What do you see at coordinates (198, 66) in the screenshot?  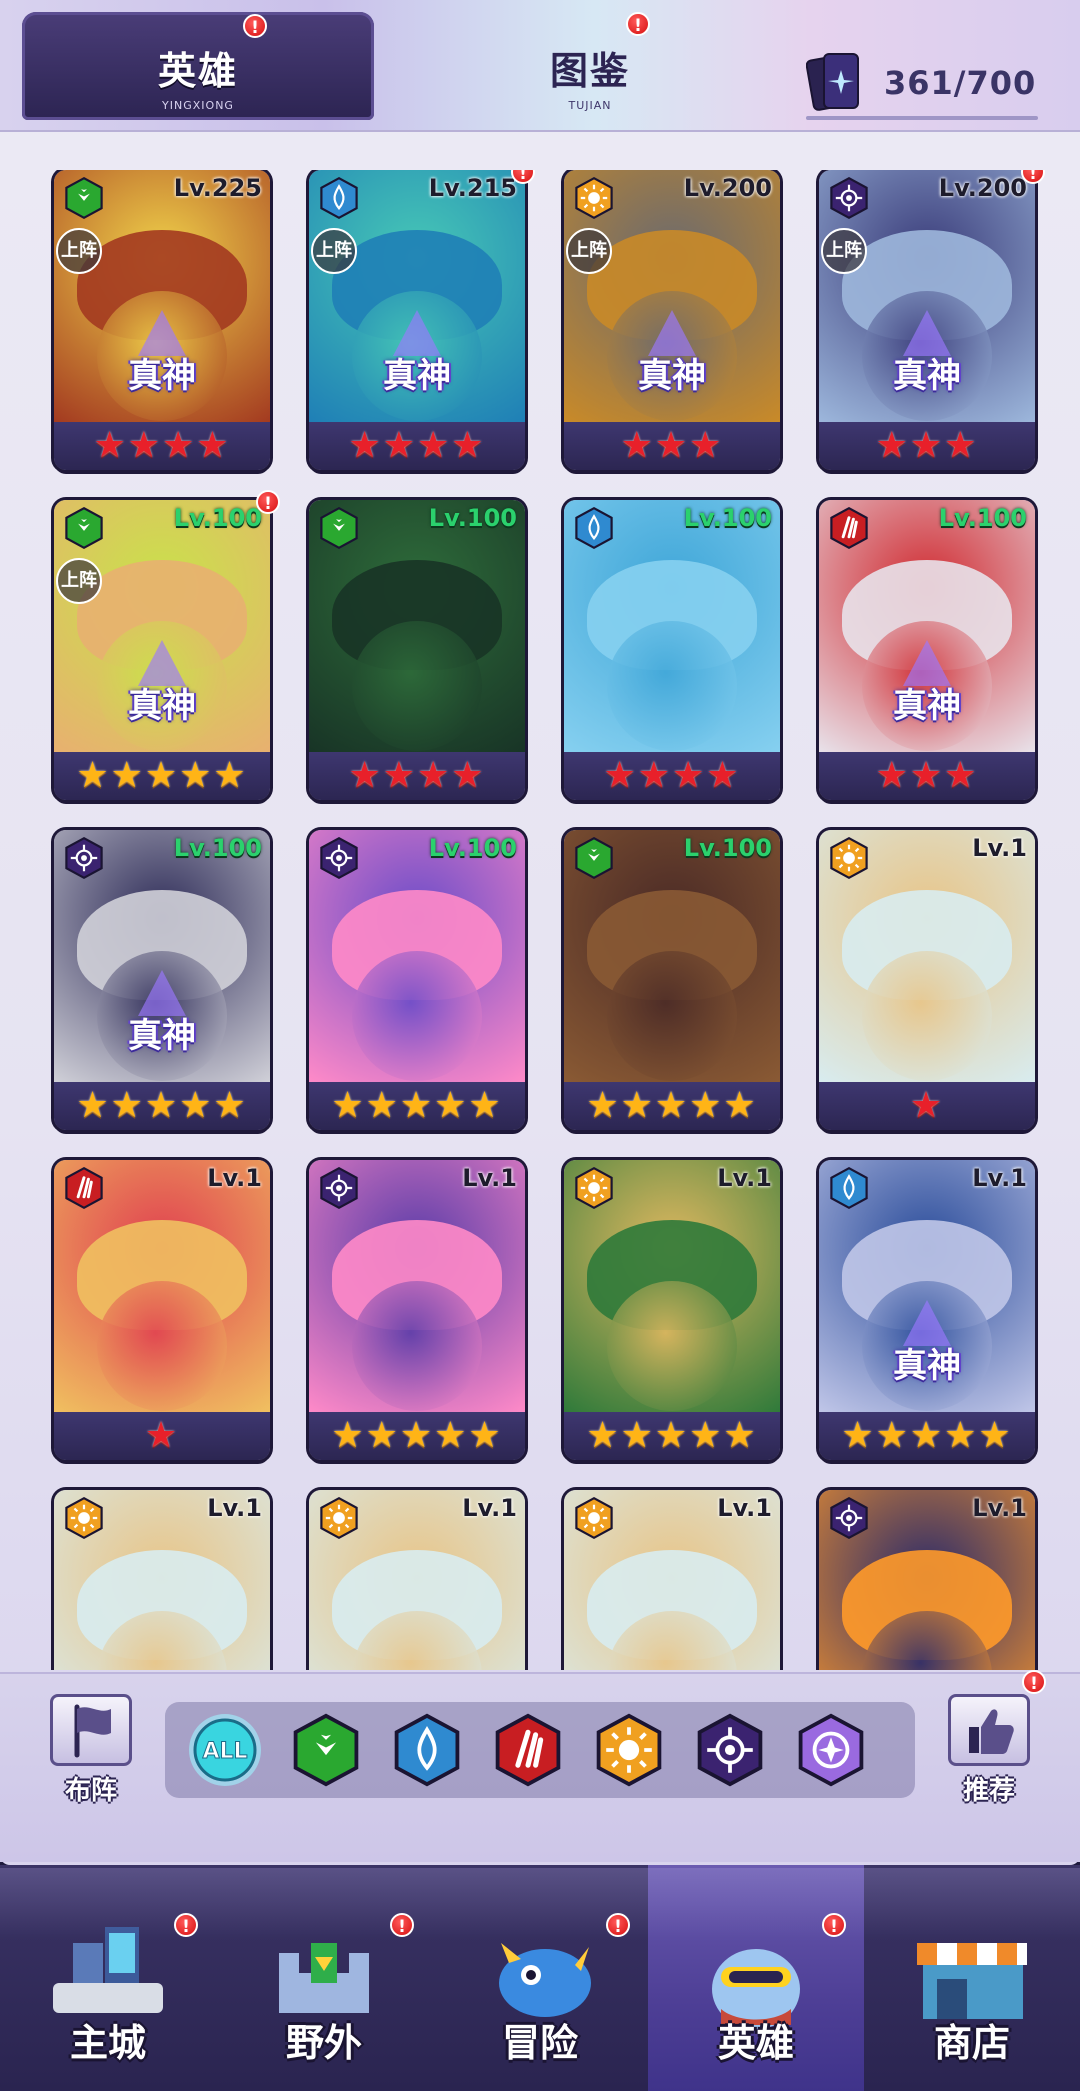 I see `tab-heroes: 英雄 YINGXIONG` at bounding box center [198, 66].